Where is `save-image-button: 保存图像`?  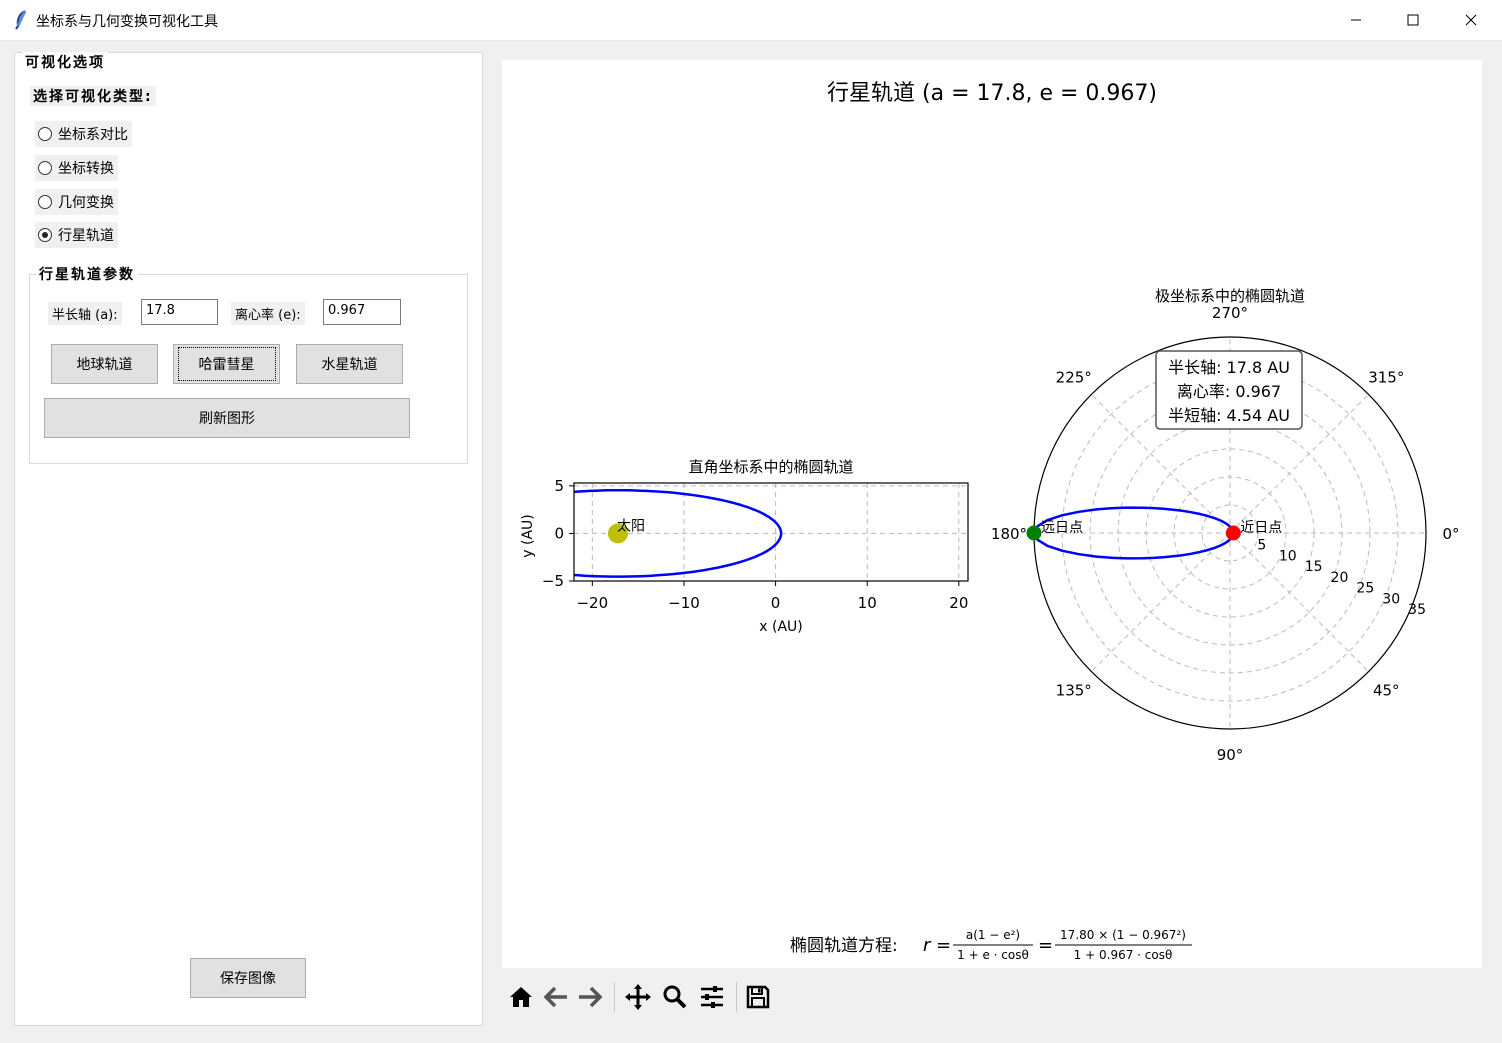 save-image-button: 保存图像 is located at coordinates (248, 978).